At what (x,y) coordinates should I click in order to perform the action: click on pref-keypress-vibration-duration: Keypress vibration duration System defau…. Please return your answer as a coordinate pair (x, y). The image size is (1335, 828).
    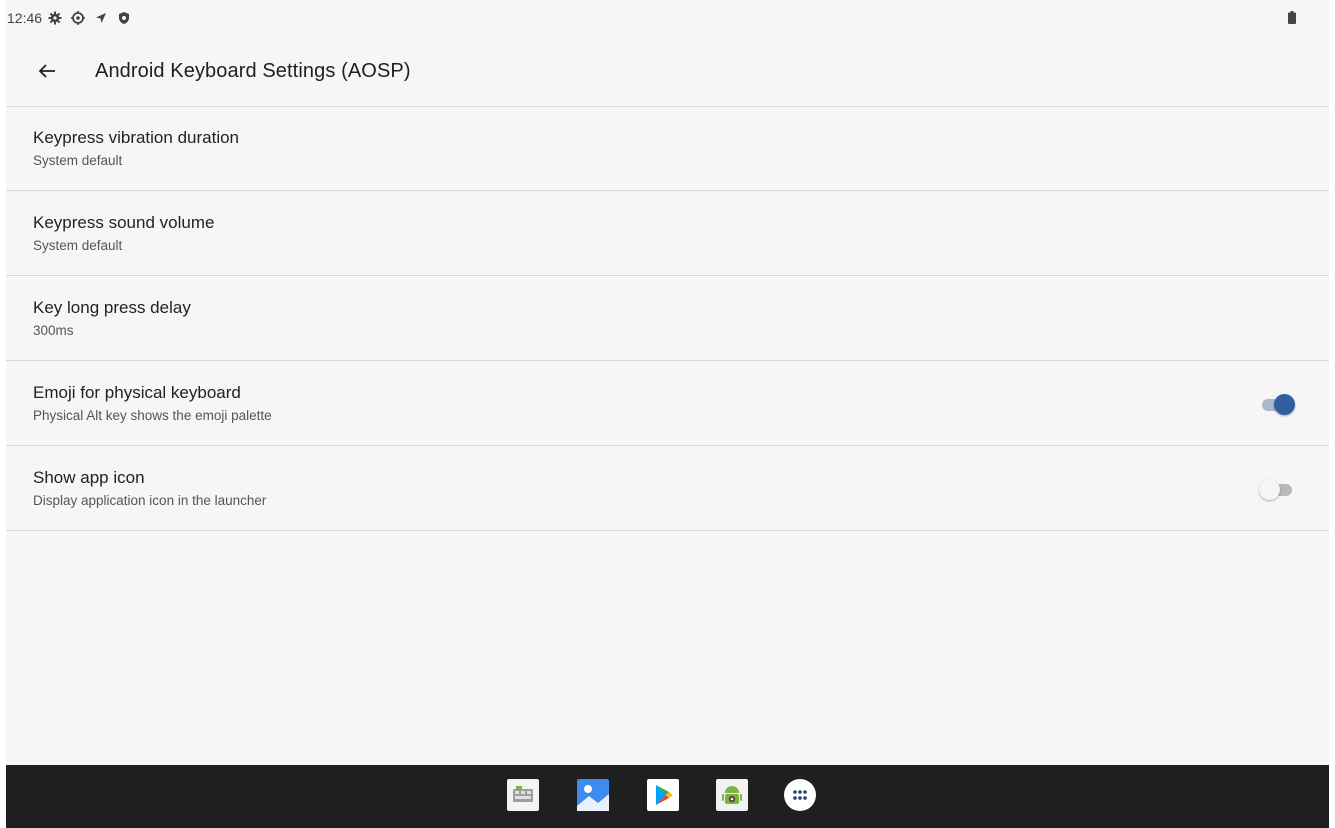
    Looking at the image, I should click on (667, 148).